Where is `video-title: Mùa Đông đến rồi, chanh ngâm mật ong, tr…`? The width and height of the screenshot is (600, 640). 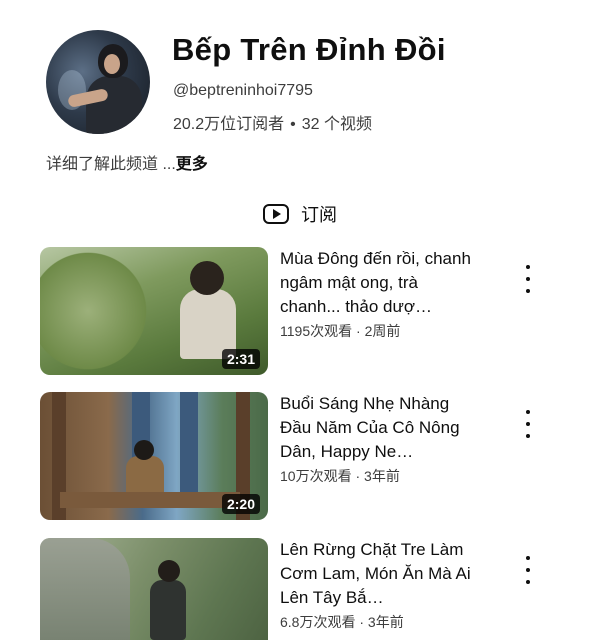
video-title: Mùa Đông đến rồi, chanh ngâm mật ong, tr… is located at coordinates (380, 283).